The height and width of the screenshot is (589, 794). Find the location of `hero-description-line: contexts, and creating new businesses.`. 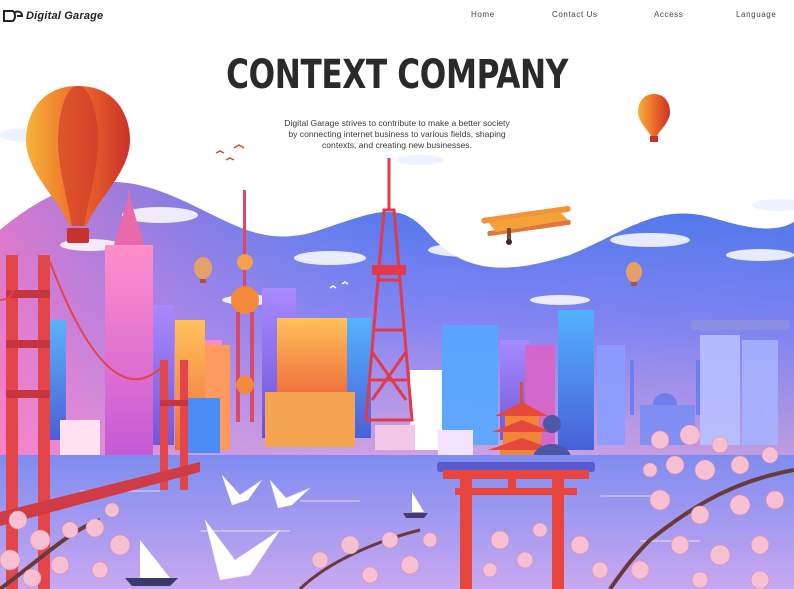

hero-description-line: contexts, and creating new businesses. is located at coordinates (396, 145).